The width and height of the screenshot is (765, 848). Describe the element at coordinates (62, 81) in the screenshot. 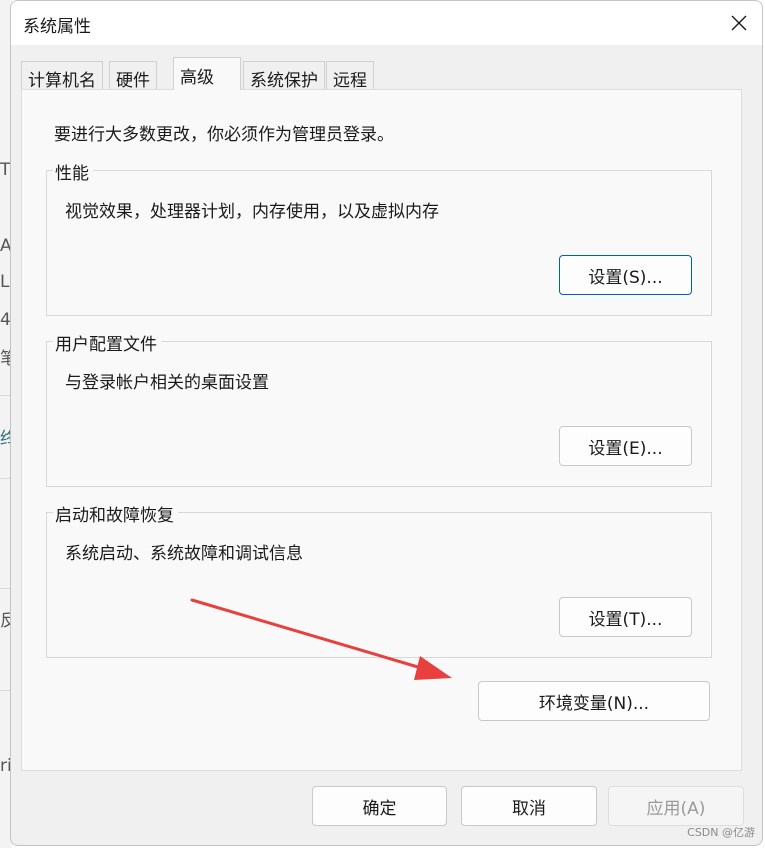

I see `tab-label: 计算机名` at that location.